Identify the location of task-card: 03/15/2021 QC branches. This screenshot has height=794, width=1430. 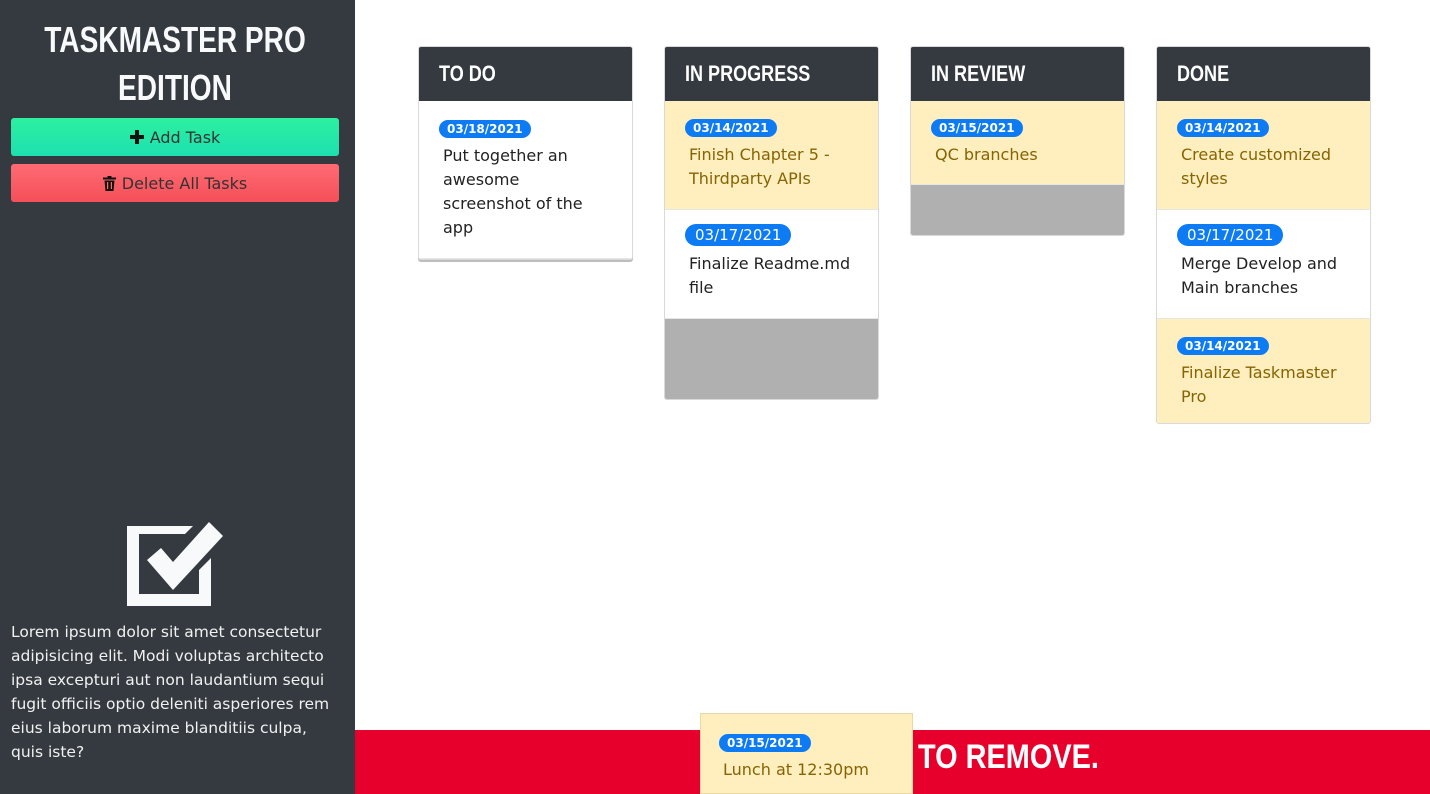
(1017, 143).